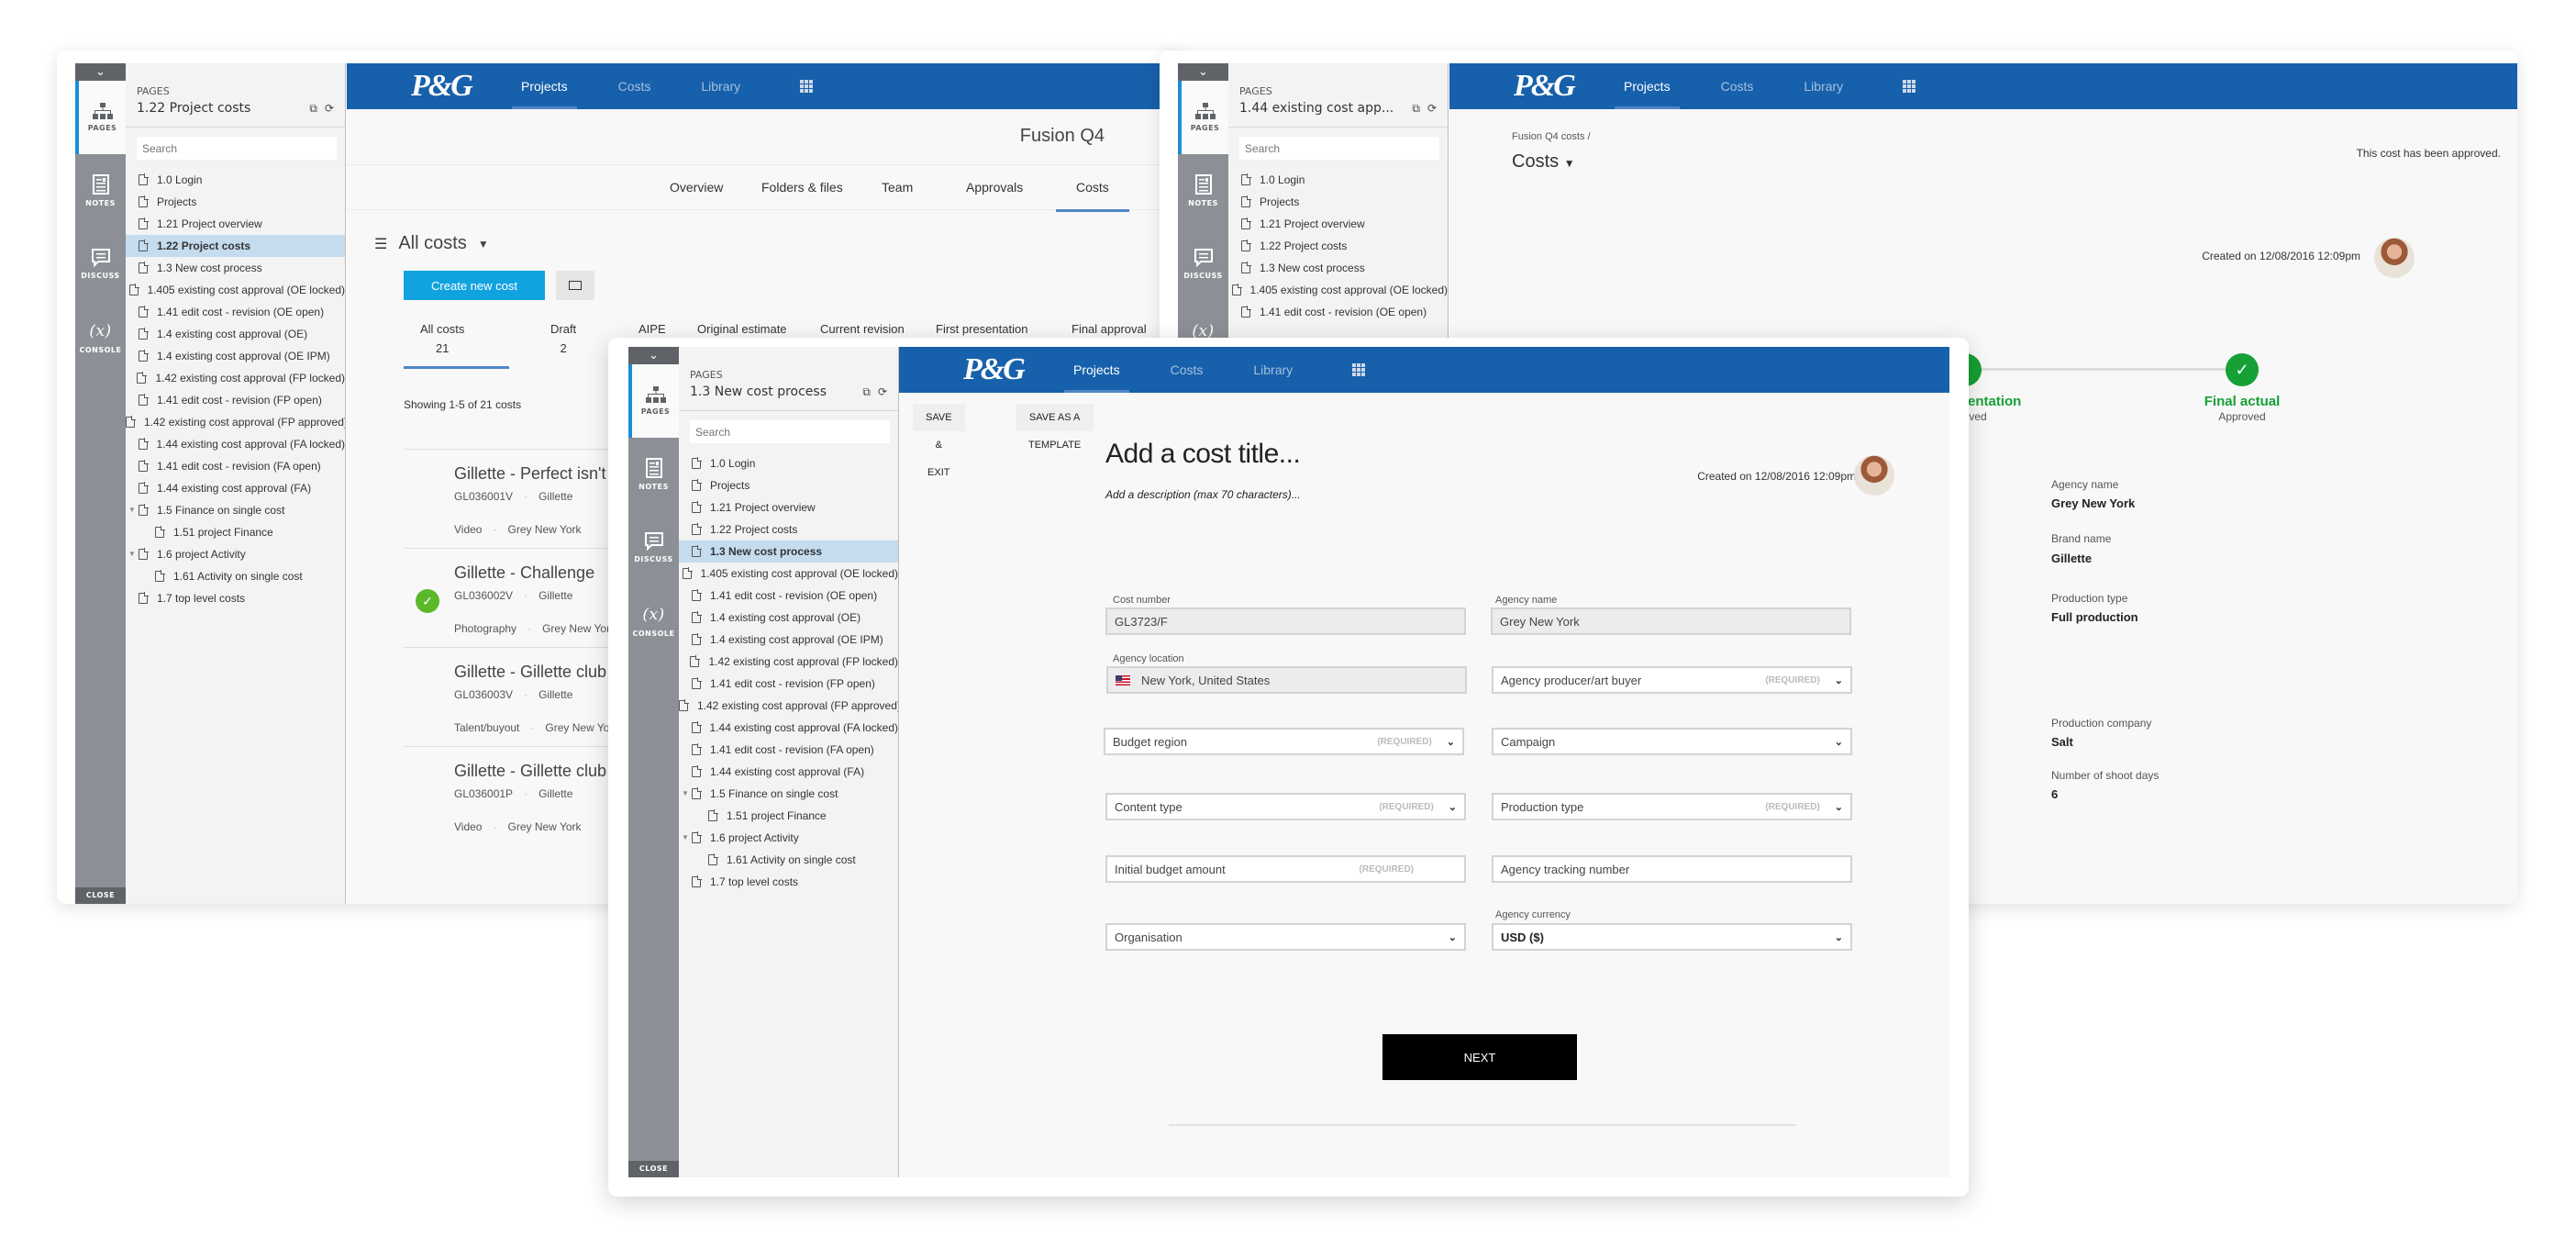 This screenshot has width=2576, height=1237. I want to click on stat-first-presentation: First presentation, so click(981, 329).